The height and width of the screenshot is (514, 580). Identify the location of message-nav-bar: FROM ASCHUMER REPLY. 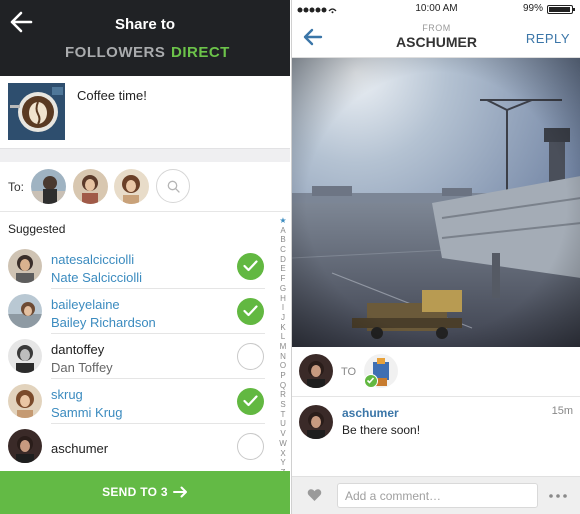
(436, 38).